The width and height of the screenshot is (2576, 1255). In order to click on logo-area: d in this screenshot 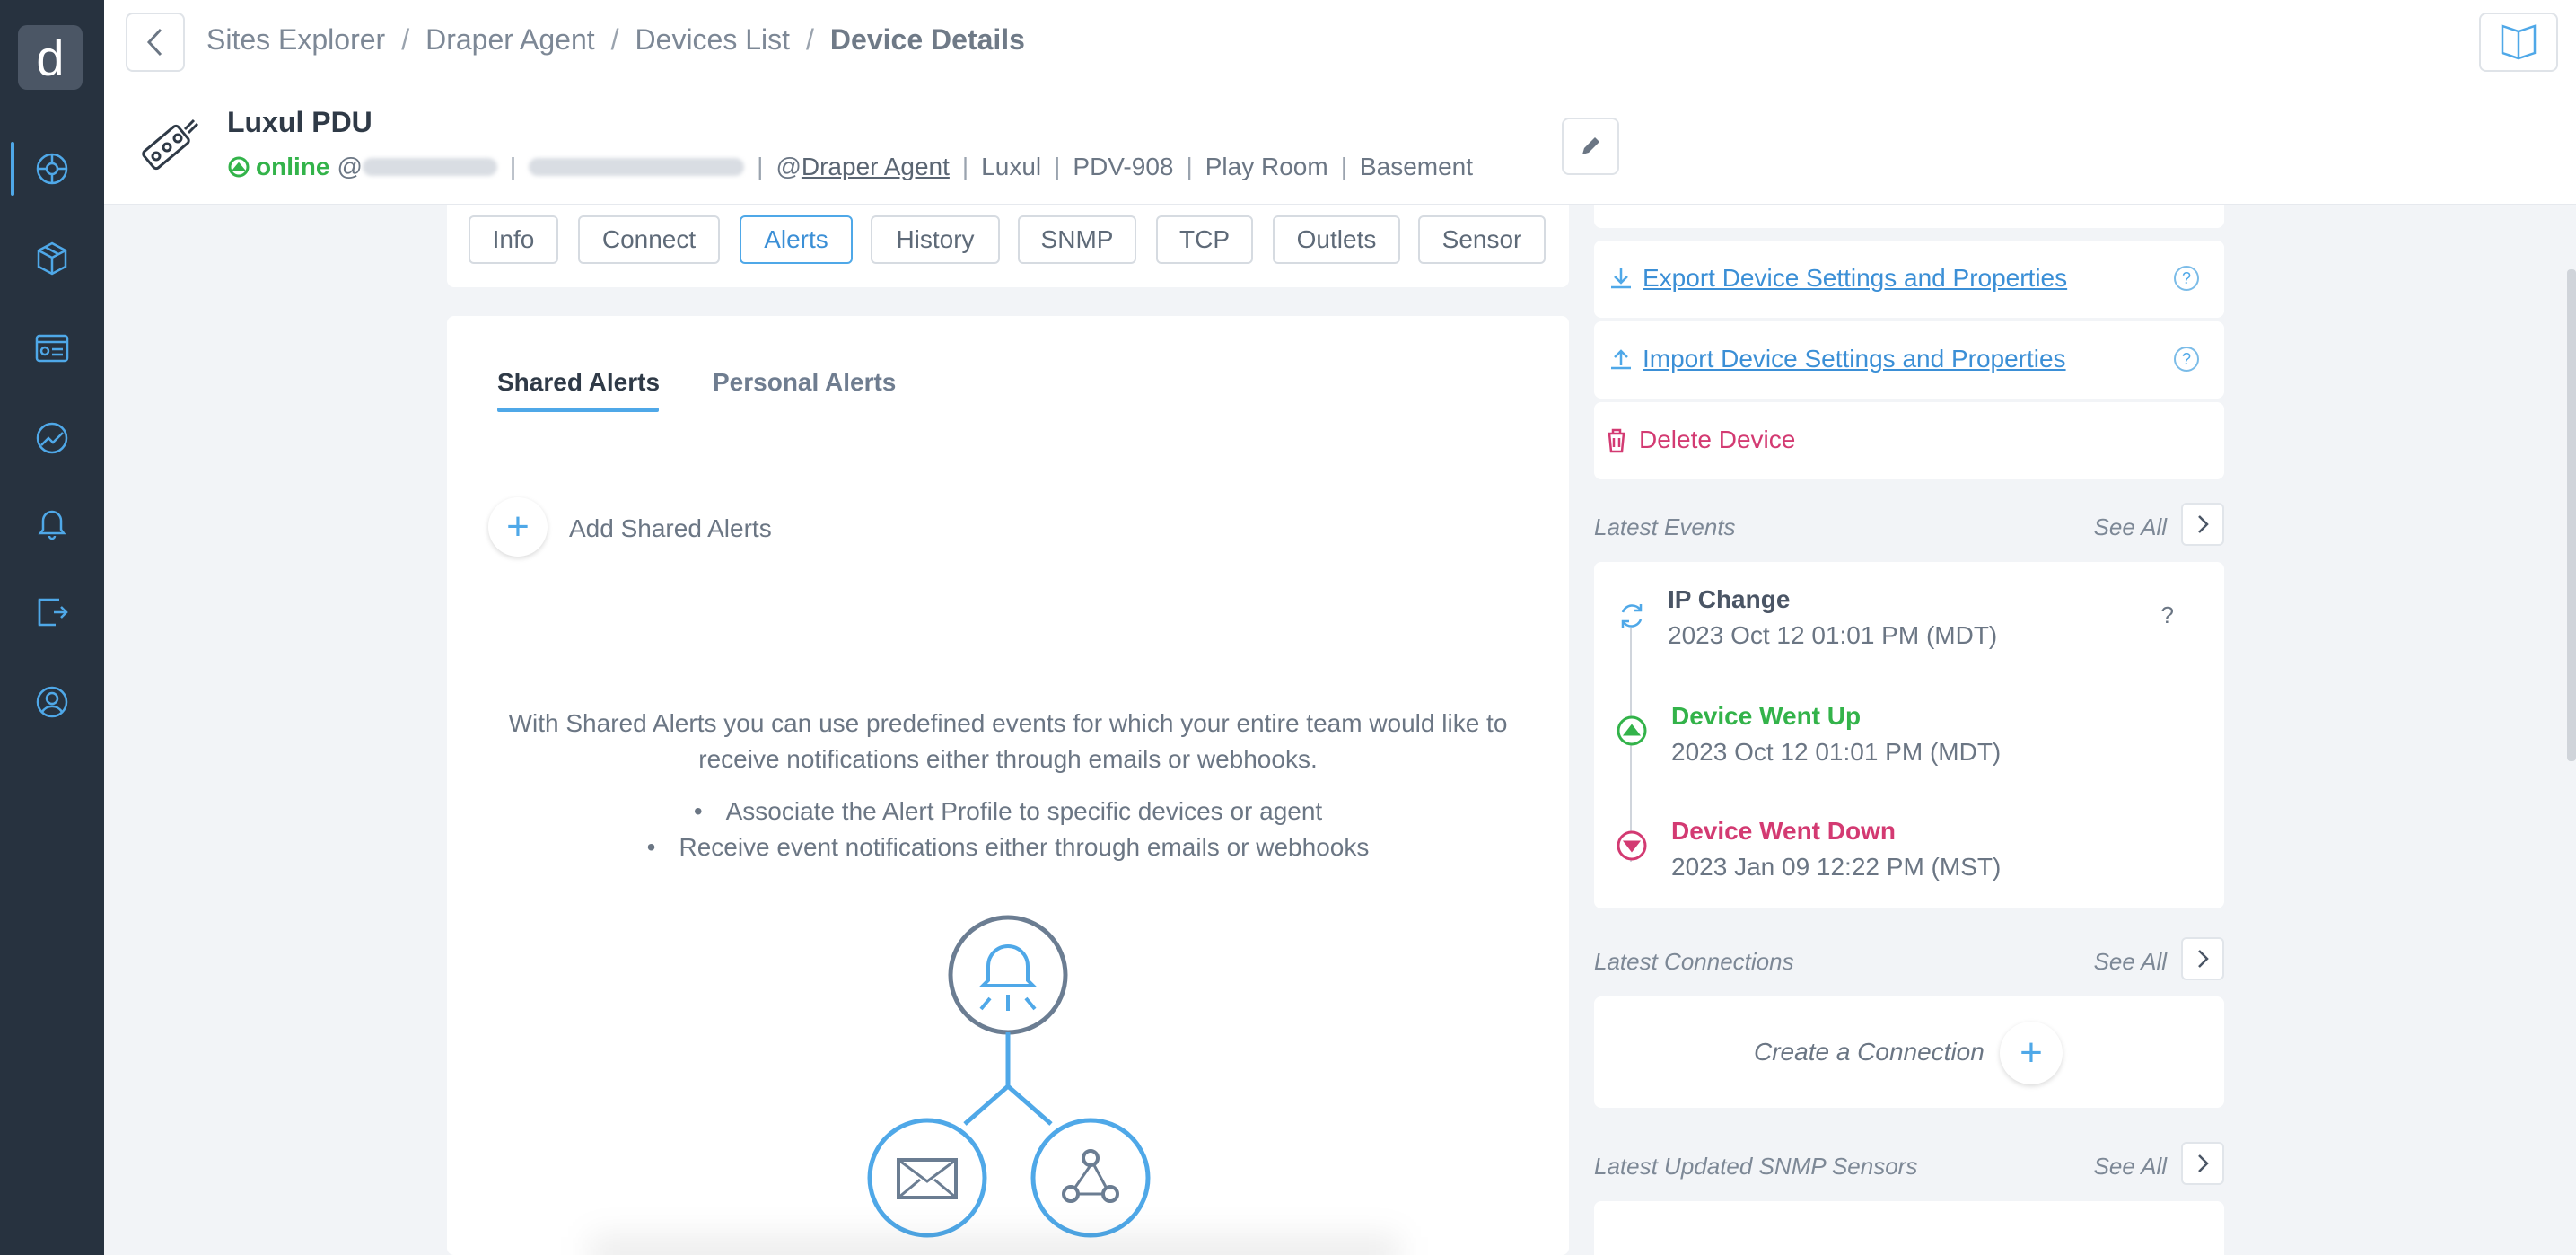, I will do `click(52, 56)`.